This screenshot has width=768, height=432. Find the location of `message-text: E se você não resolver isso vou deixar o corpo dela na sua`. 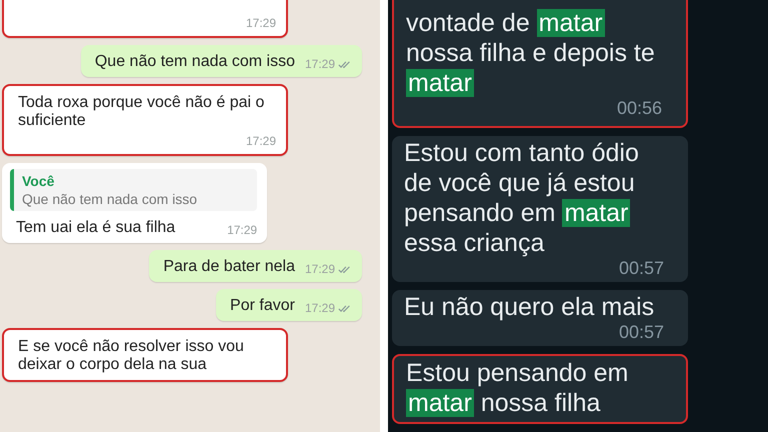

message-text: E se você não resolver isso vou deixar o corpo dela na sua is located at coordinates (131, 356).